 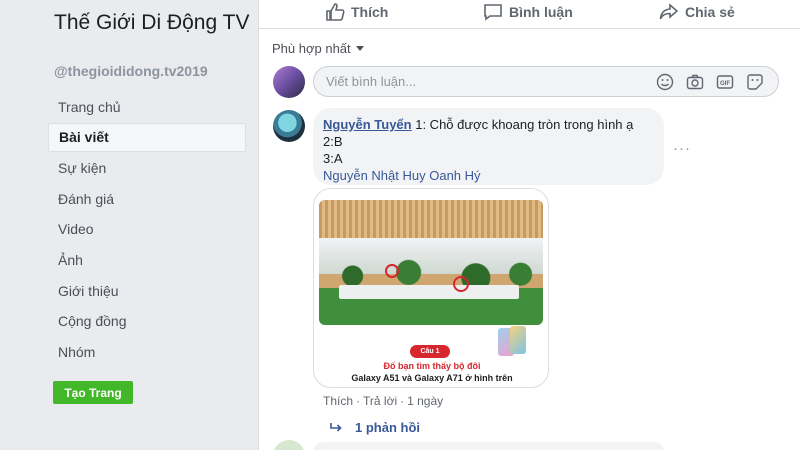 I want to click on sidebar-item-photos: Ảnh, so click(x=147, y=259).